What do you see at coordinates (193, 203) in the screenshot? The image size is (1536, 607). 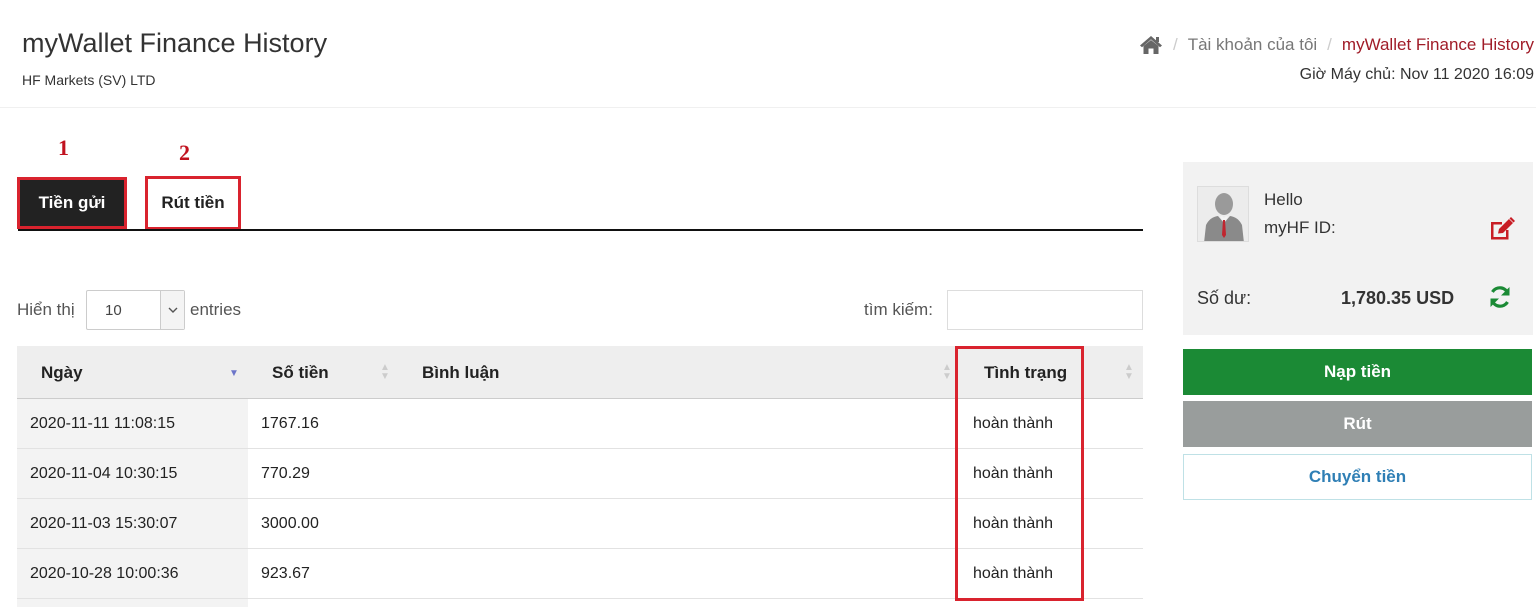 I see `tab-withdraw: Rút tiền` at bounding box center [193, 203].